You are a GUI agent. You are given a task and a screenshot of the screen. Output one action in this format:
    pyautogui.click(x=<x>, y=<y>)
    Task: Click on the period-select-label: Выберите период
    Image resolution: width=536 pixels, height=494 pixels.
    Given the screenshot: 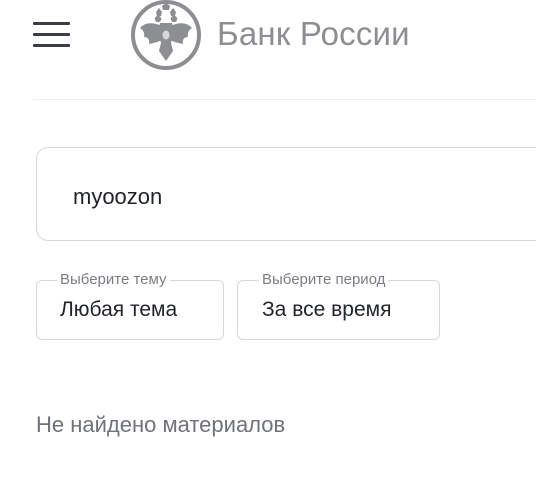 What is the action you would take?
    pyautogui.click(x=324, y=280)
    